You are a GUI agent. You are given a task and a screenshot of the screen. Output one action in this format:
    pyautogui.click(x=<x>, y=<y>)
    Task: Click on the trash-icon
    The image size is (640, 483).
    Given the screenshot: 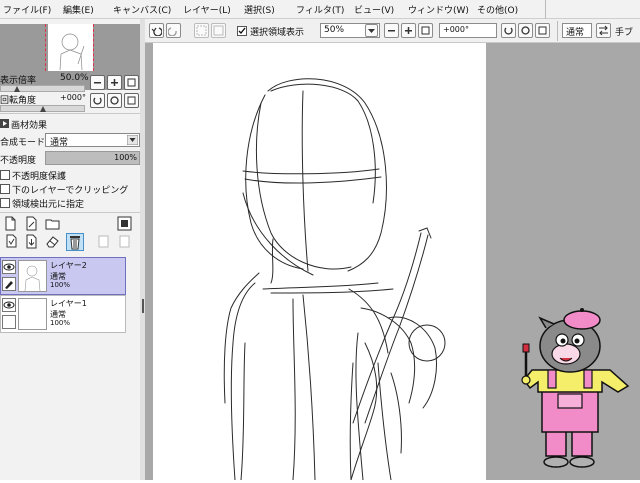 What is the action you would take?
    pyautogui.click(x=75, y=243)
    